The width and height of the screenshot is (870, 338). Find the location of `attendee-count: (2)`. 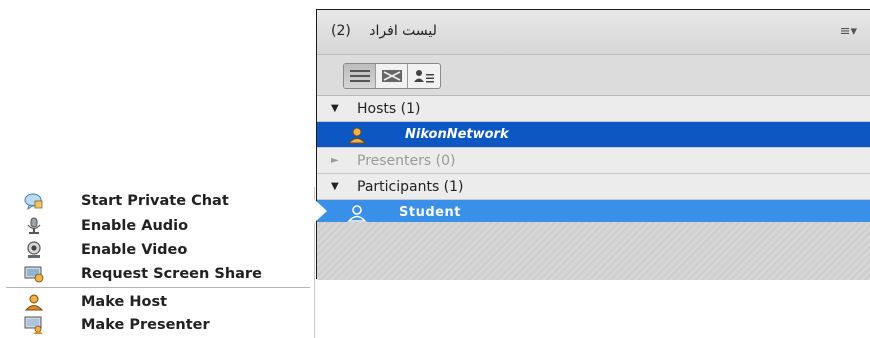

attendee-count: (2) is located at coordinates (341, 31).